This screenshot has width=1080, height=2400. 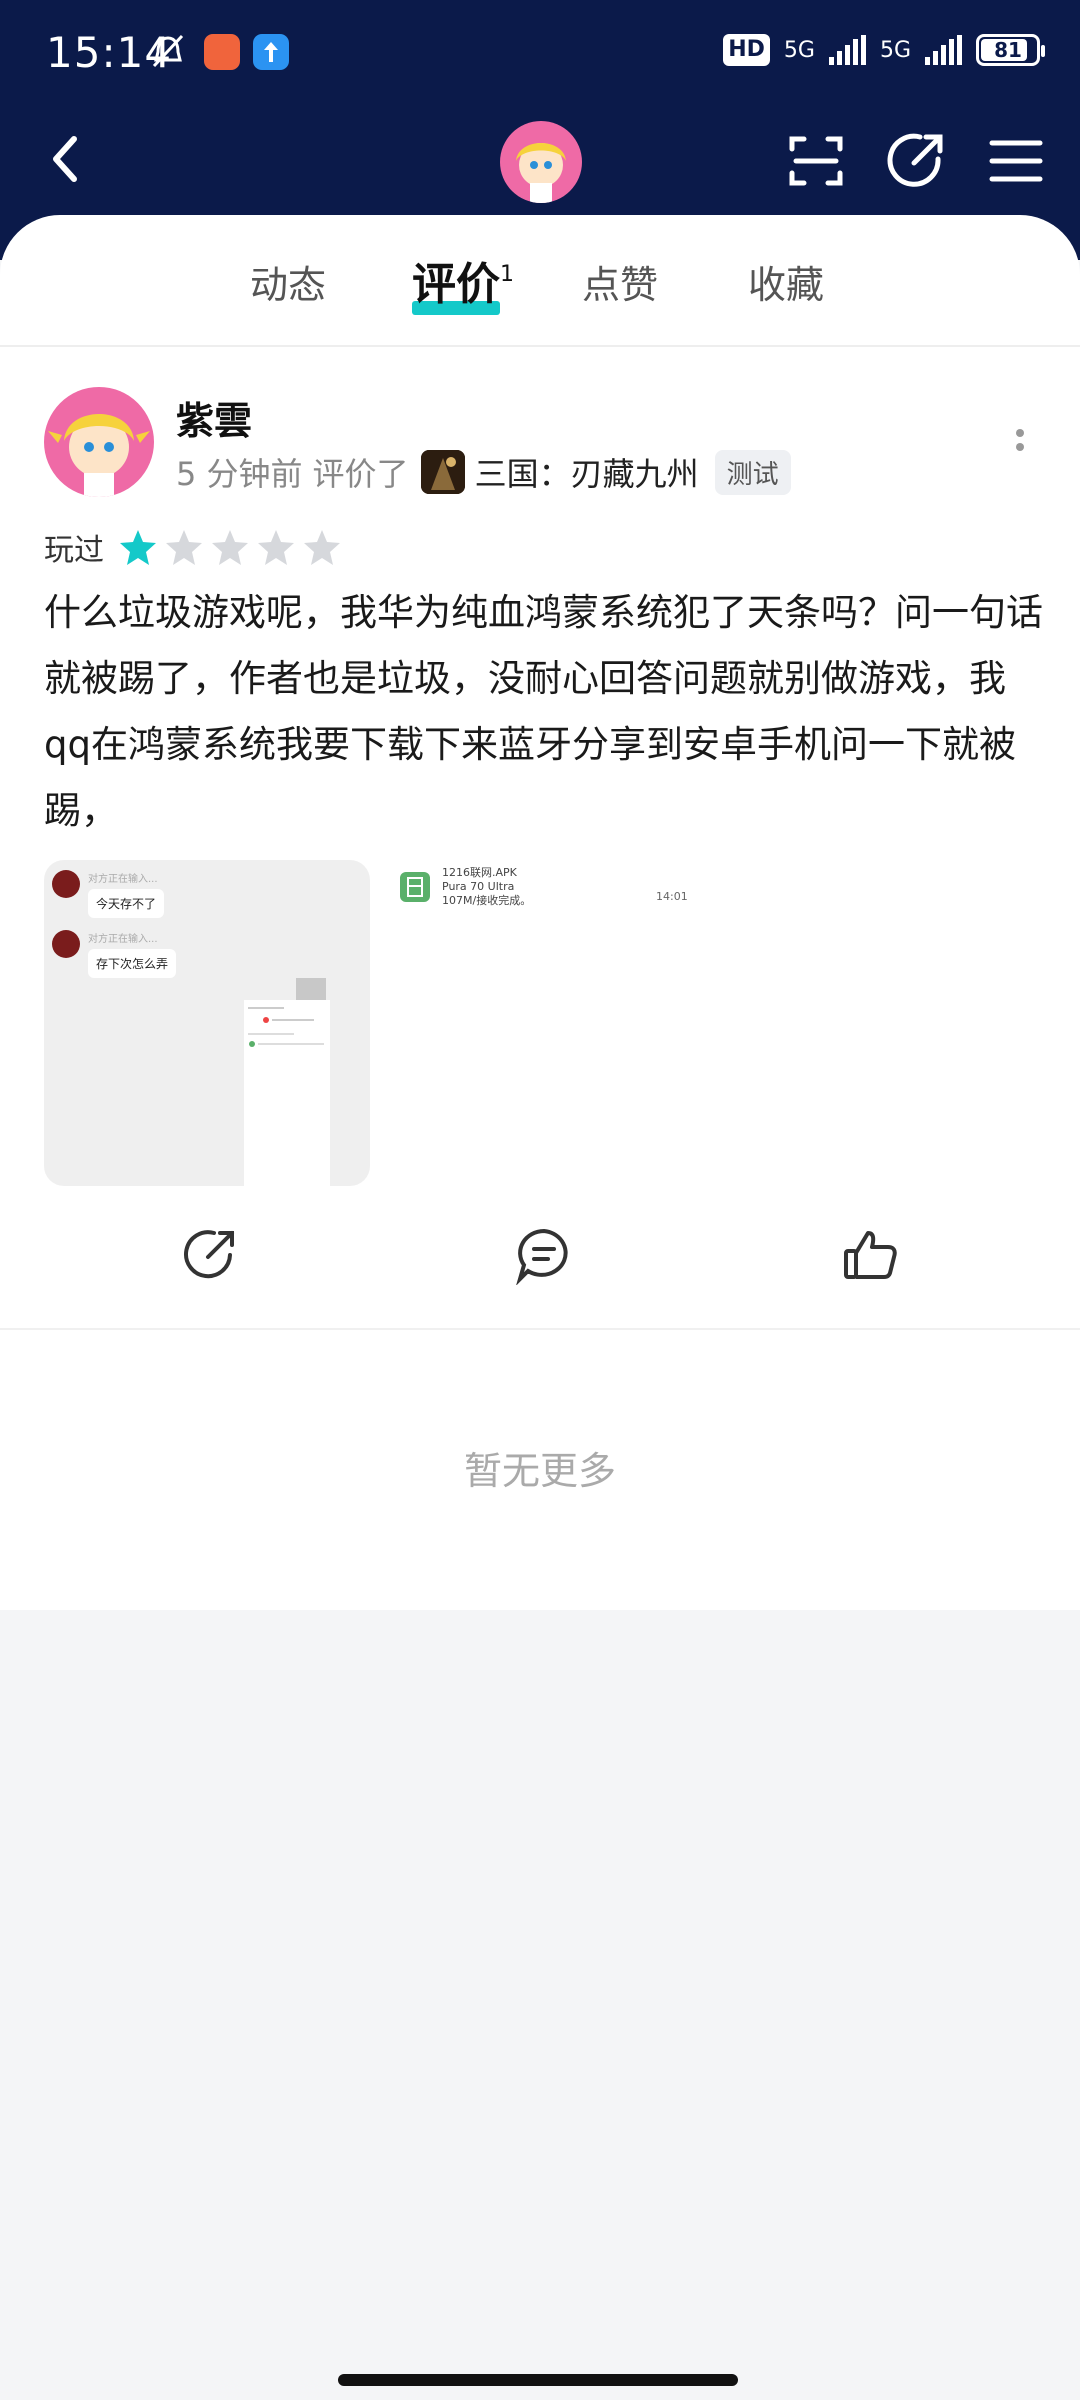 What do you see at coordinates (415, 887) in the screenshot?
I see `file-icon` at bounding box center [415, 887].